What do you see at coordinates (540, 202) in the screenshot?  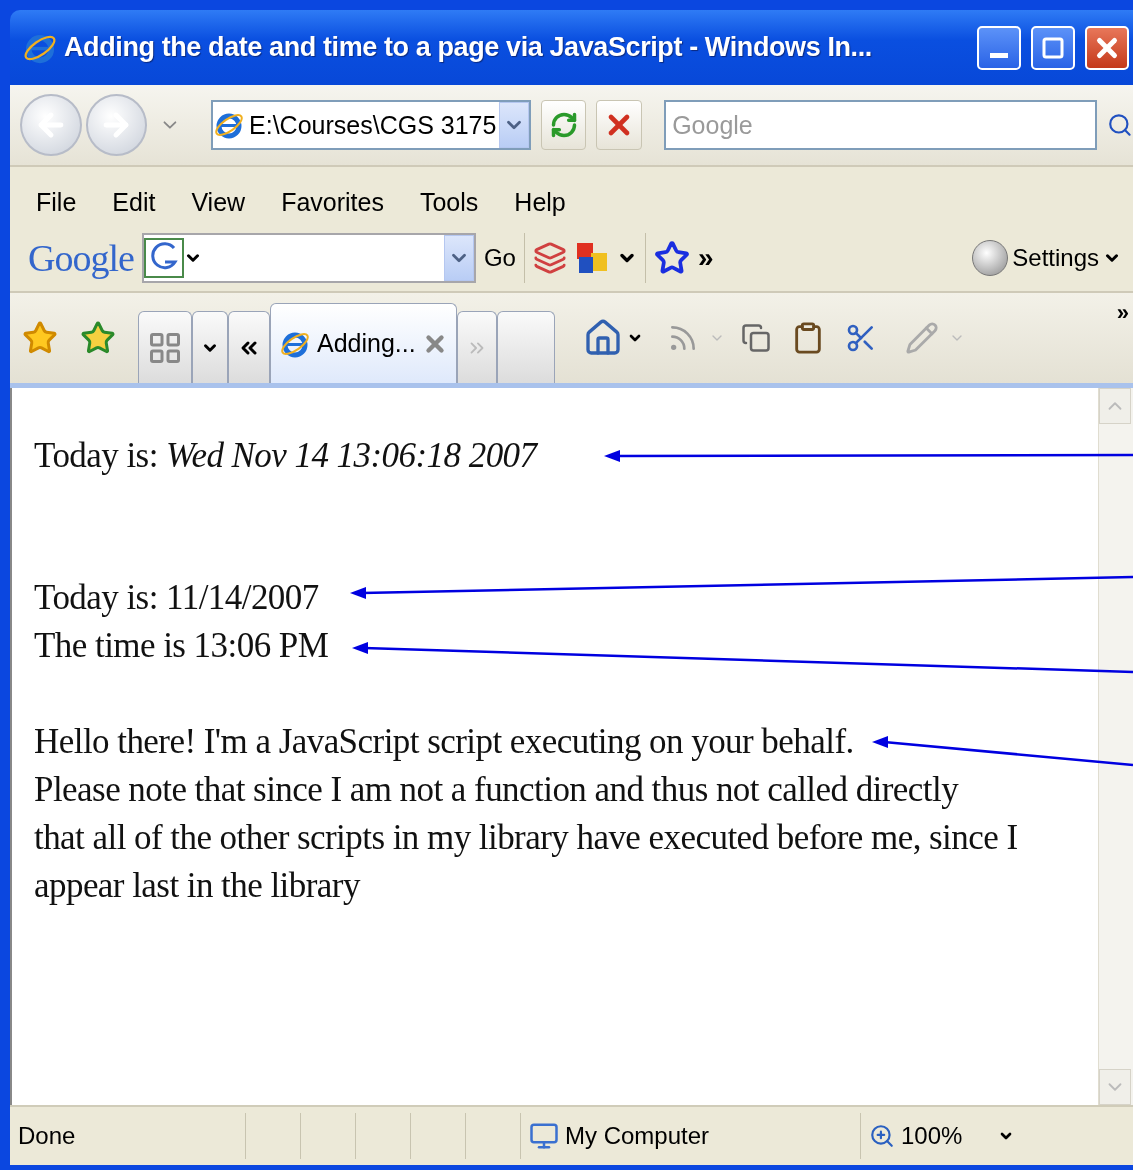 I see `menu-item: Help` at bounding box center [540, 202].